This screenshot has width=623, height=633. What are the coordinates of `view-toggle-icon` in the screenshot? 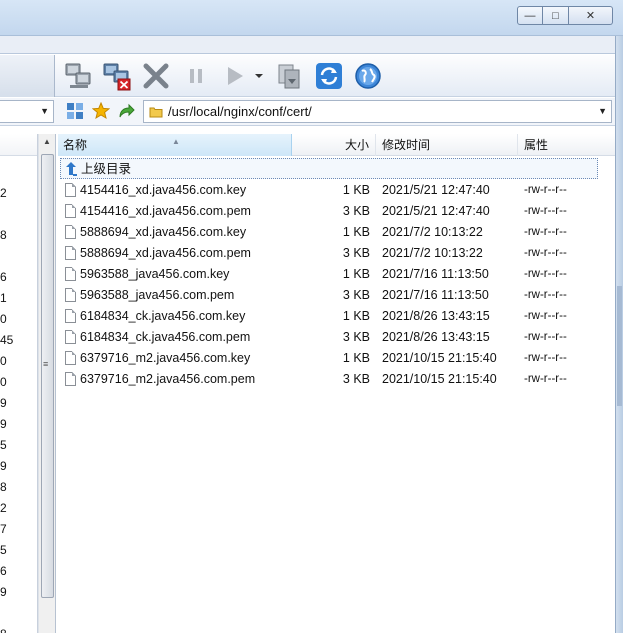 It's located at (75, 112).